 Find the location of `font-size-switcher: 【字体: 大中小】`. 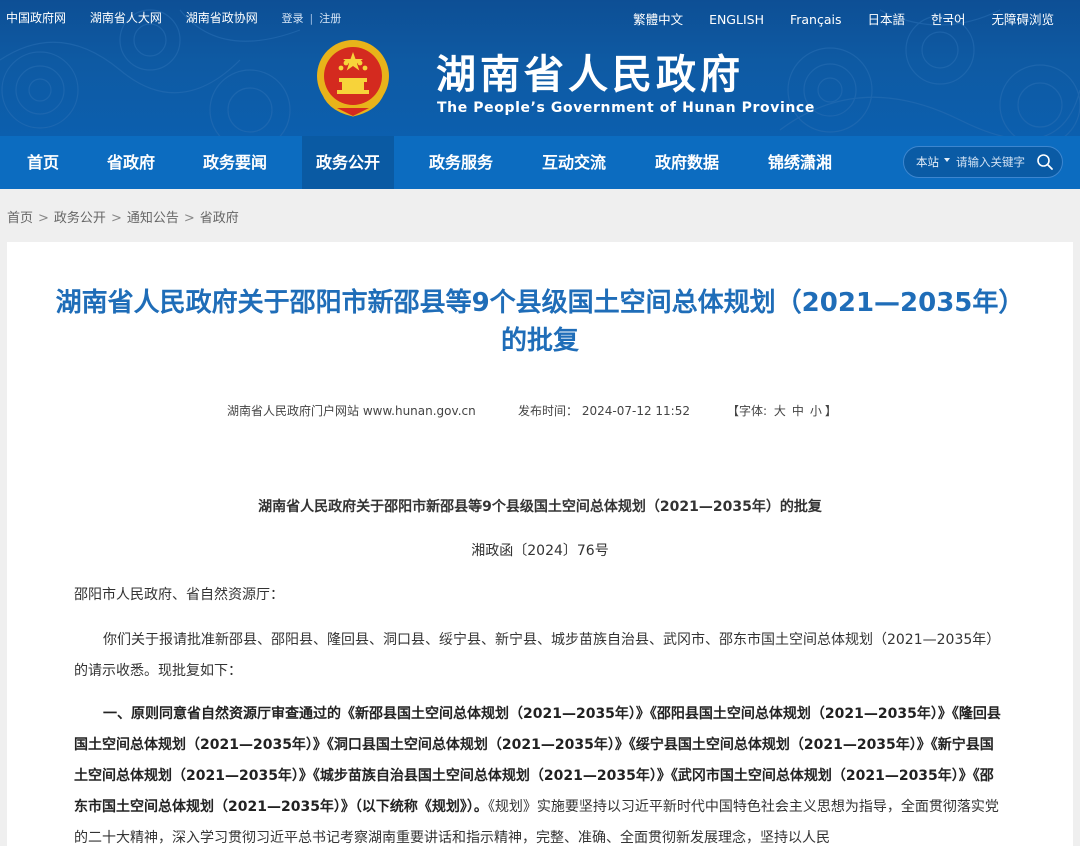

font-size-switcher: 【字体: 大中小】 is located at coordinates (782, 410).